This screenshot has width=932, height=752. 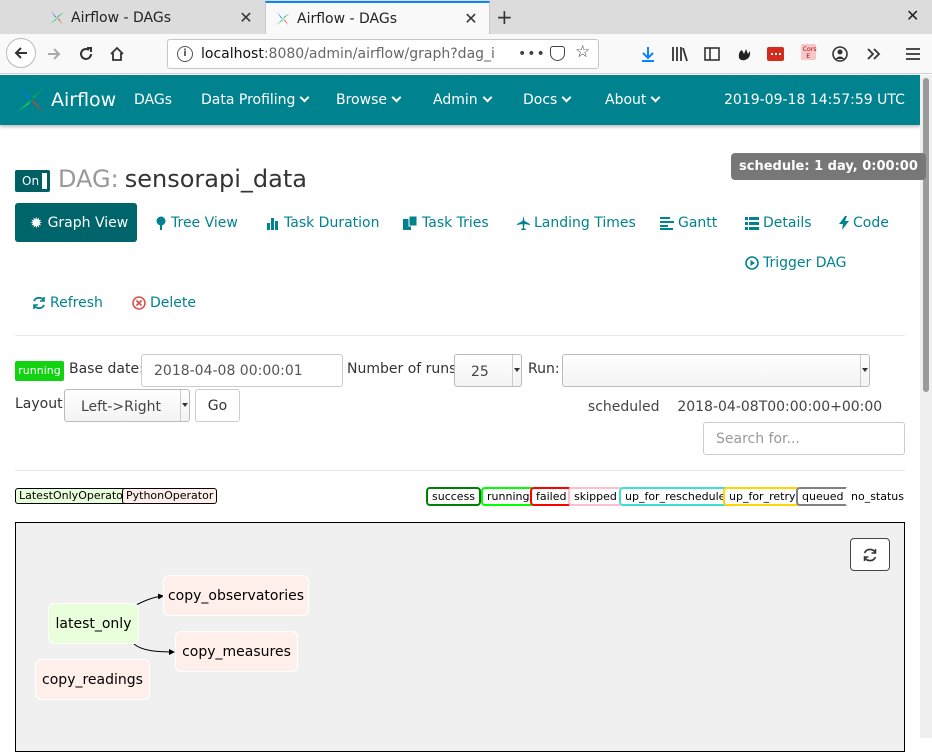 What do you see at coordinates (67, 303) in the screenshot?
I see `refresh-link: Refresh` at bounding box center [67, 303].